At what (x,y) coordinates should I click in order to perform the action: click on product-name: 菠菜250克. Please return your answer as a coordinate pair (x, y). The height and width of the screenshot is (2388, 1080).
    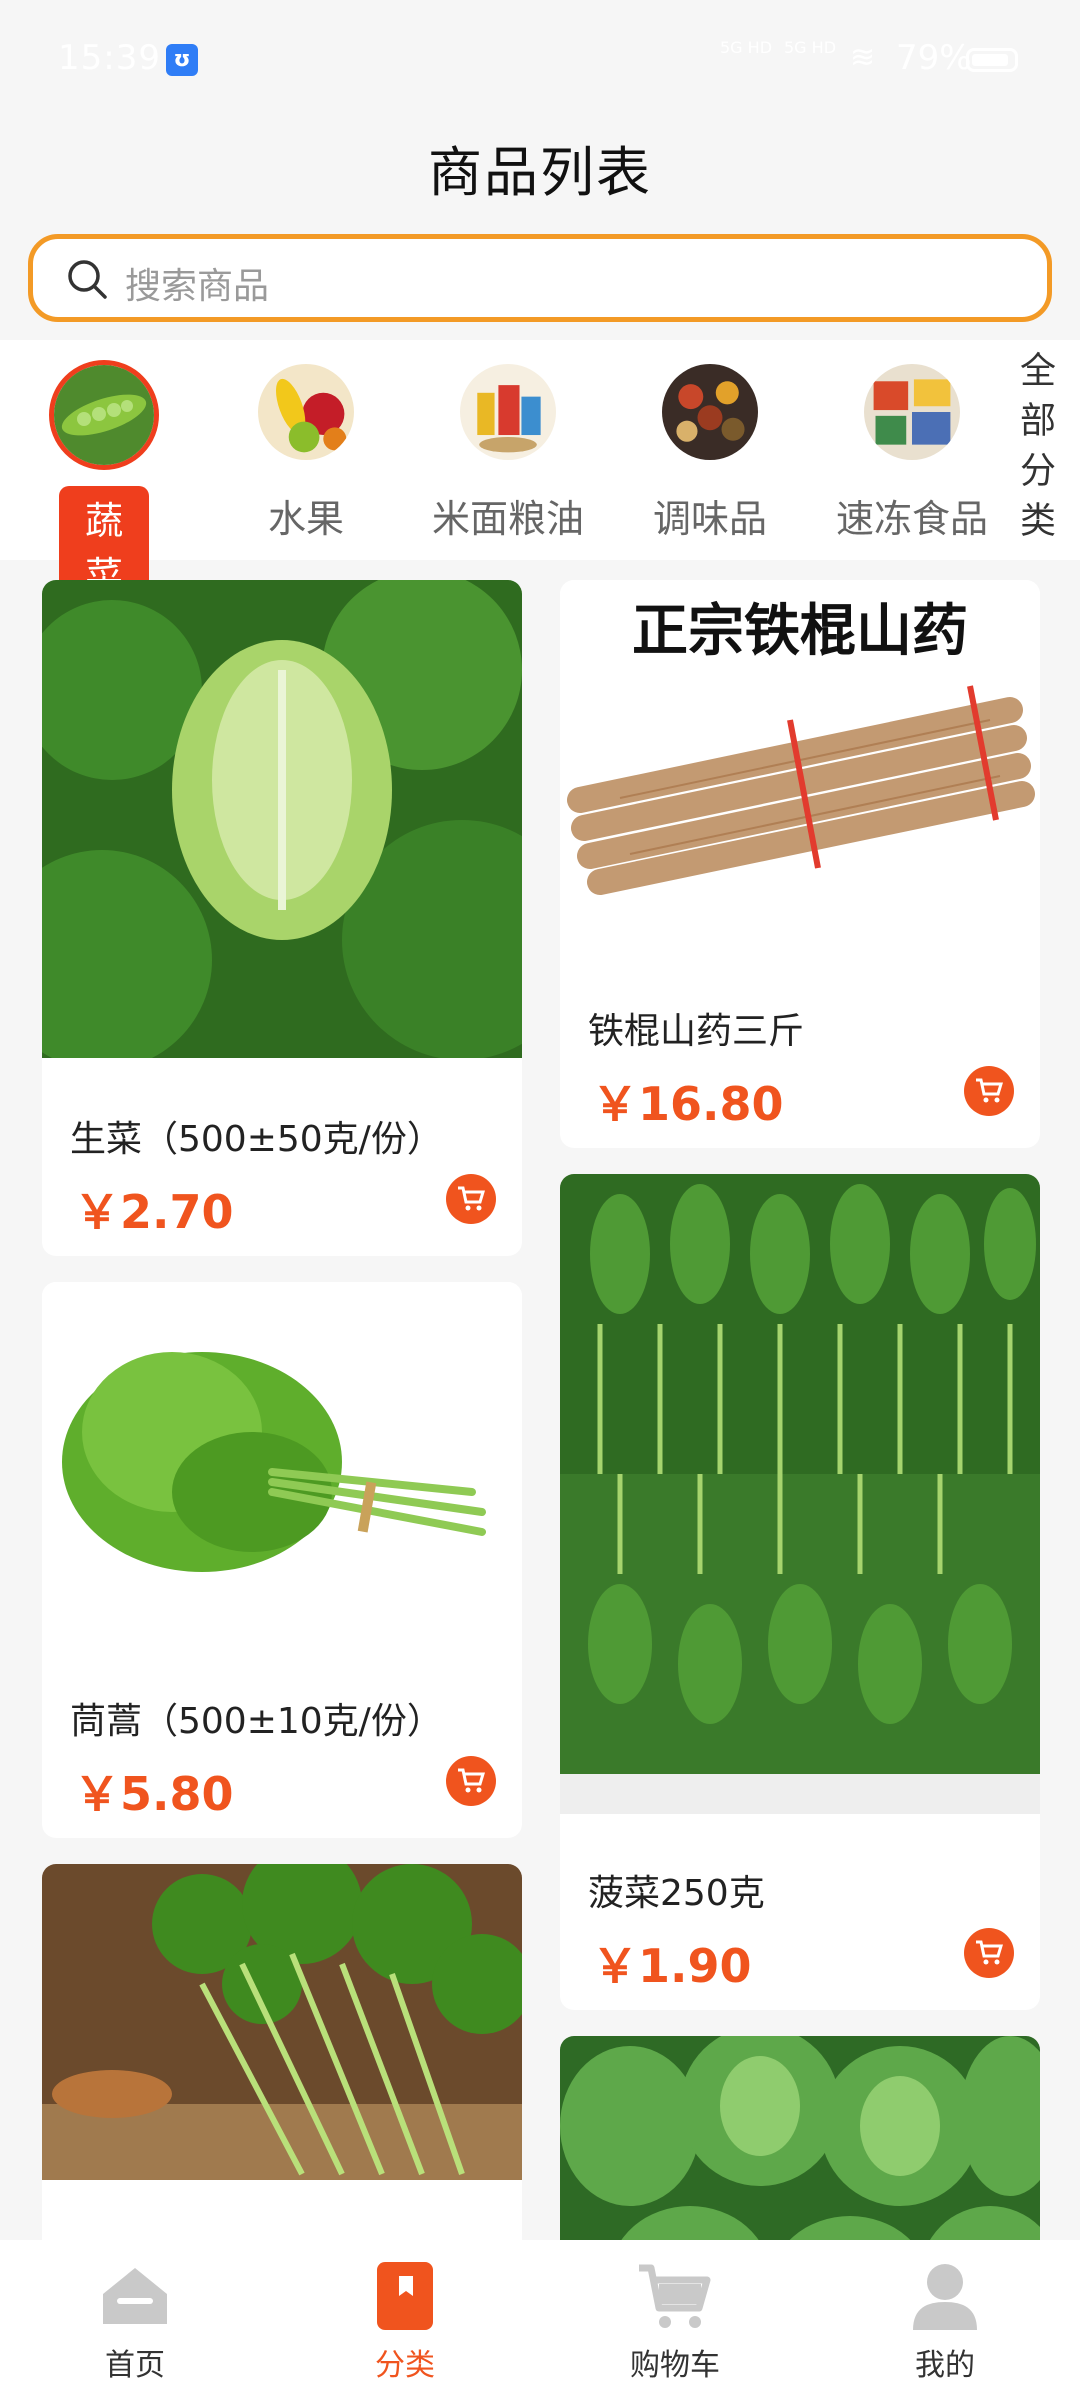
    Looking at the image, I should click on (676, 1893).